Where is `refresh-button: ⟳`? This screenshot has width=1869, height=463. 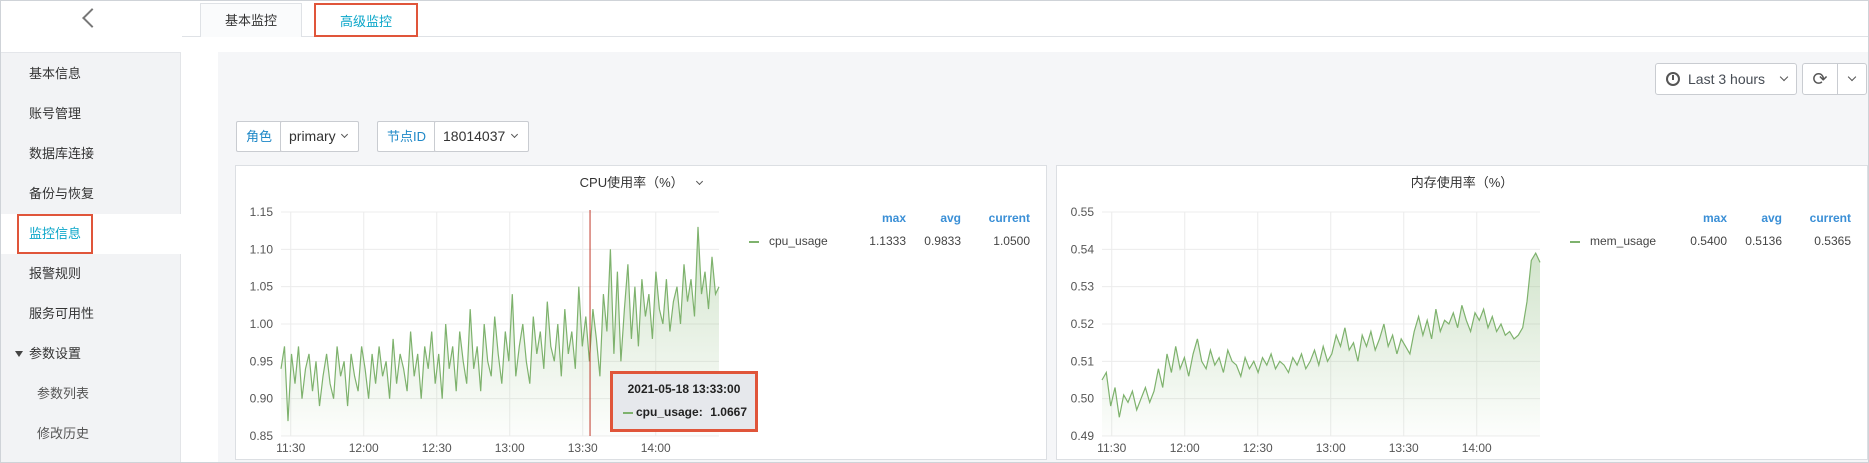 refresh-button: ⟳ is located at coordinates (1820, 79).